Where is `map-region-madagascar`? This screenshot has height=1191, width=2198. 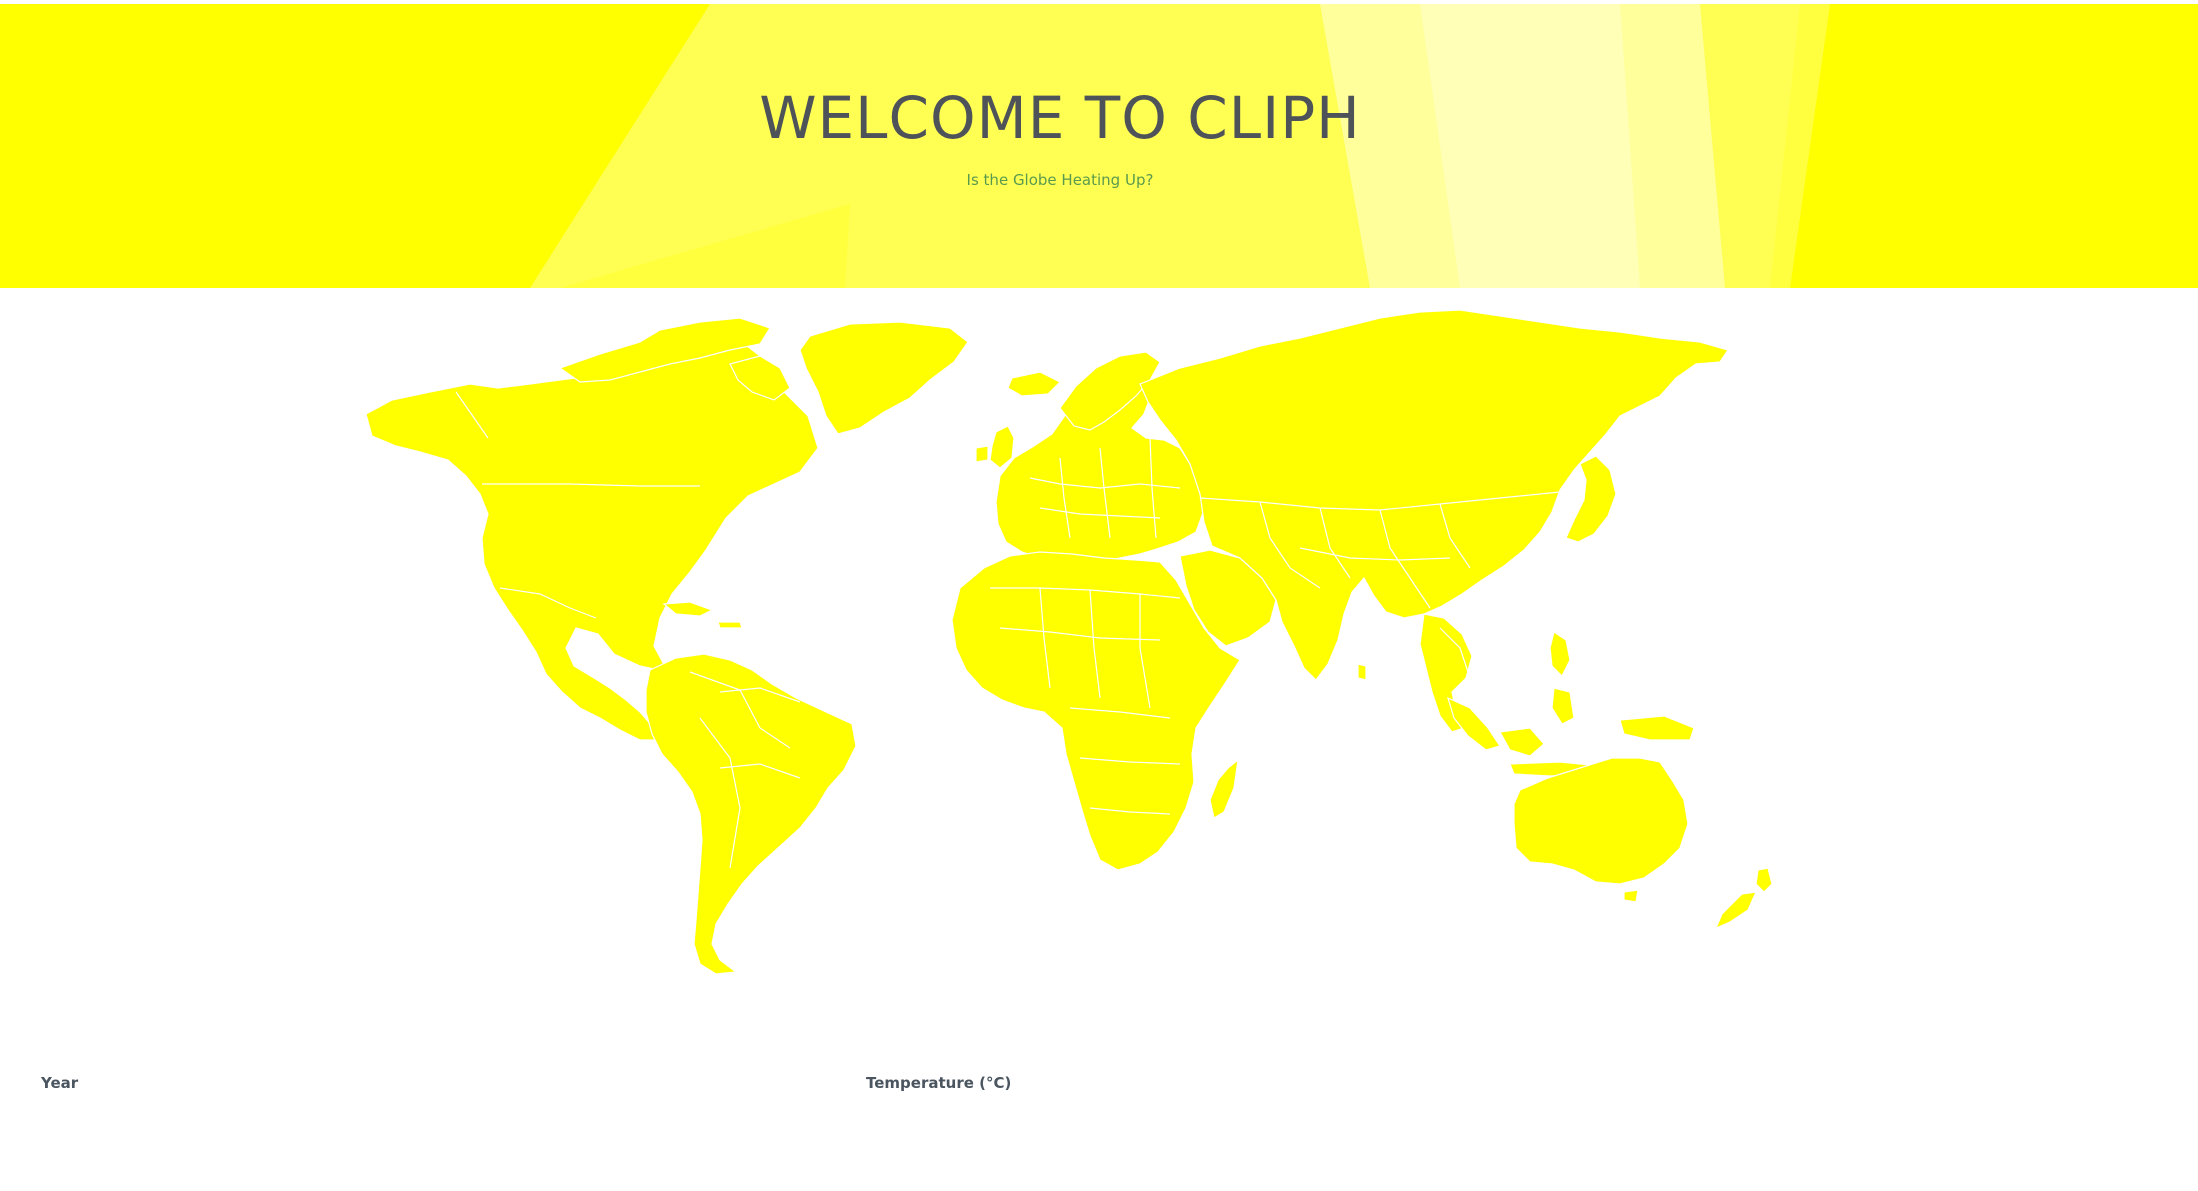 map-region-madagascar is located at coordinates (1224, 788).